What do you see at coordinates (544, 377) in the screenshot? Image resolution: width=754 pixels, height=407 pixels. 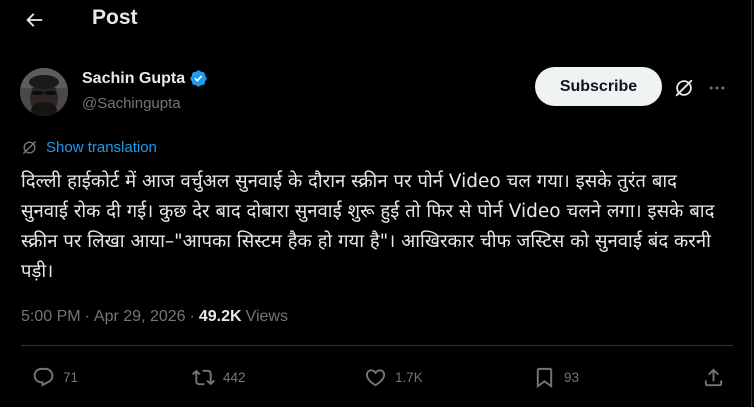 I see `bookmark-icon` at bounding box center [544, 377].